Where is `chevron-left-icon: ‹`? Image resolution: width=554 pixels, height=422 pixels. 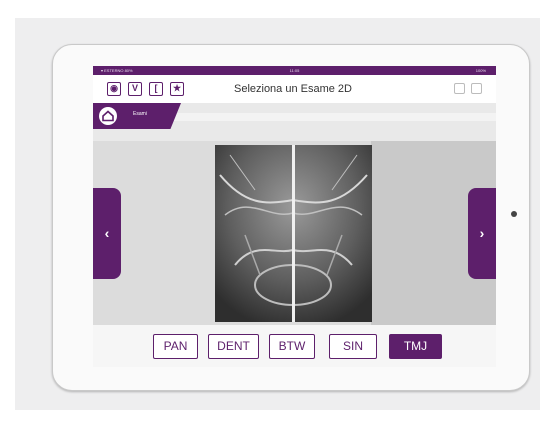
chevron-left-icon: ‹ is located at coordinates (107, 233).